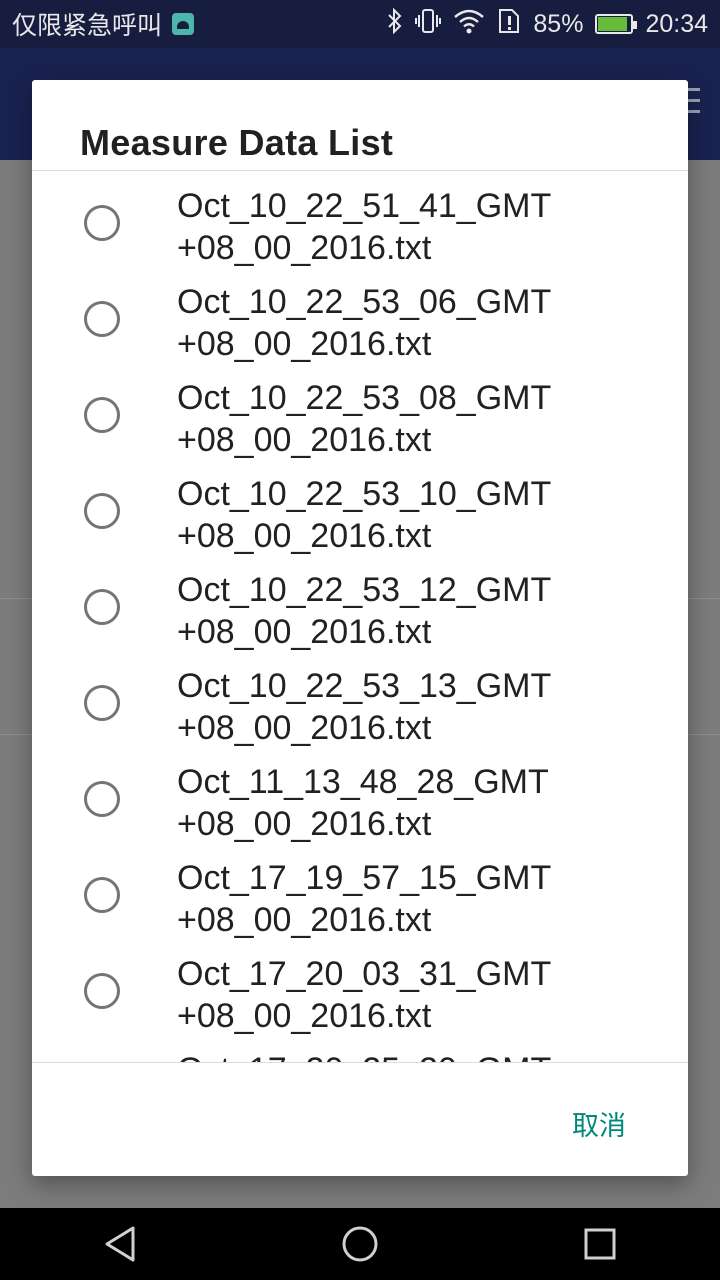 This screenshot has width=720, height=1280. What do you see at coordinates (600, 1244) in the screenshot?
I see `recents-icon` at bounding box center [600, 1244].